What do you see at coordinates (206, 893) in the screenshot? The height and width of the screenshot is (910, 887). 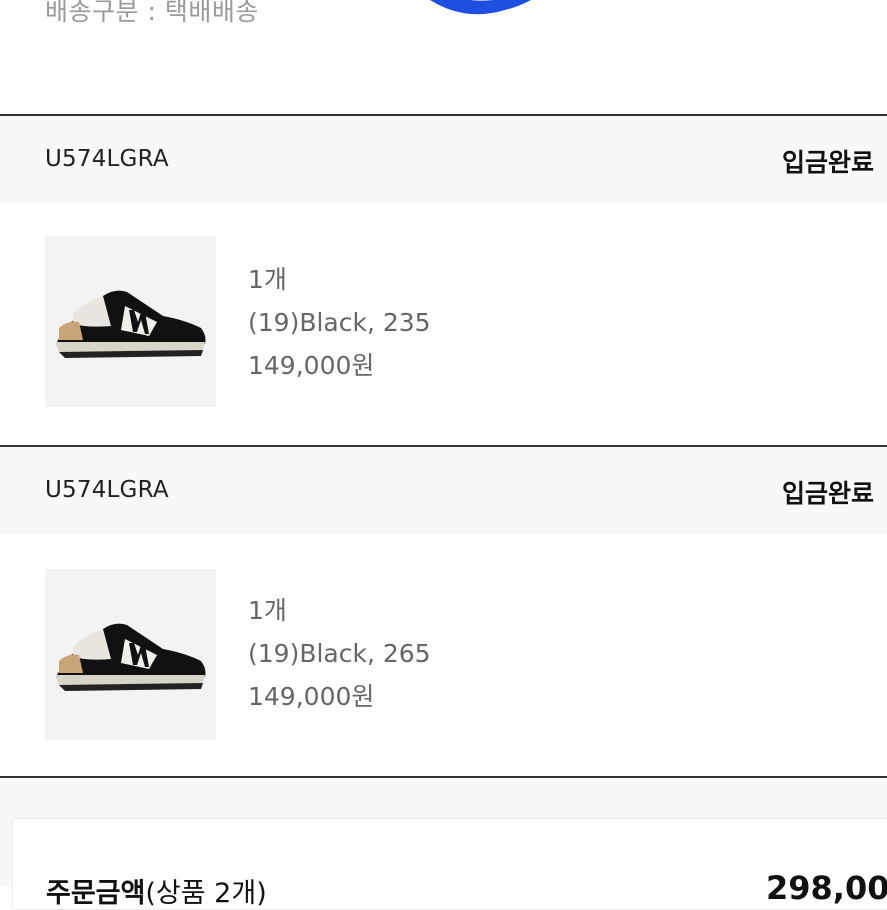 I see `item-count: (상품 2개)` at bounding box center [206, 893].